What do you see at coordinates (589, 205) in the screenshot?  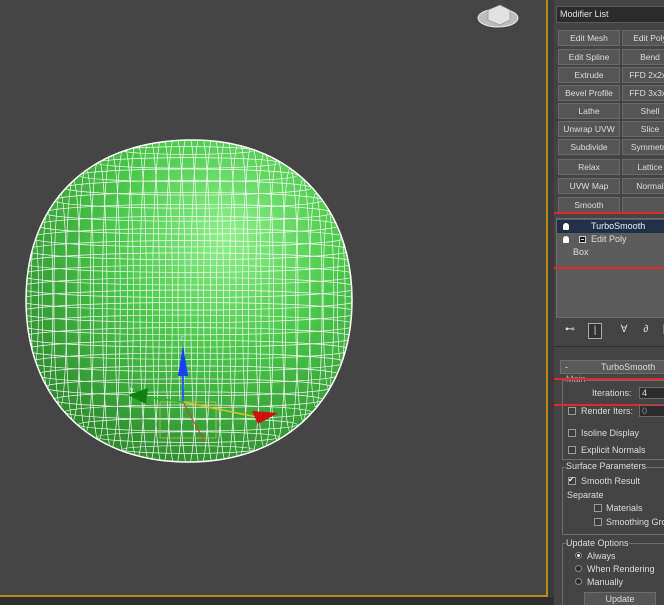 I see `modifier-button-smooth: Smooth` at bounding box center [589, 205].